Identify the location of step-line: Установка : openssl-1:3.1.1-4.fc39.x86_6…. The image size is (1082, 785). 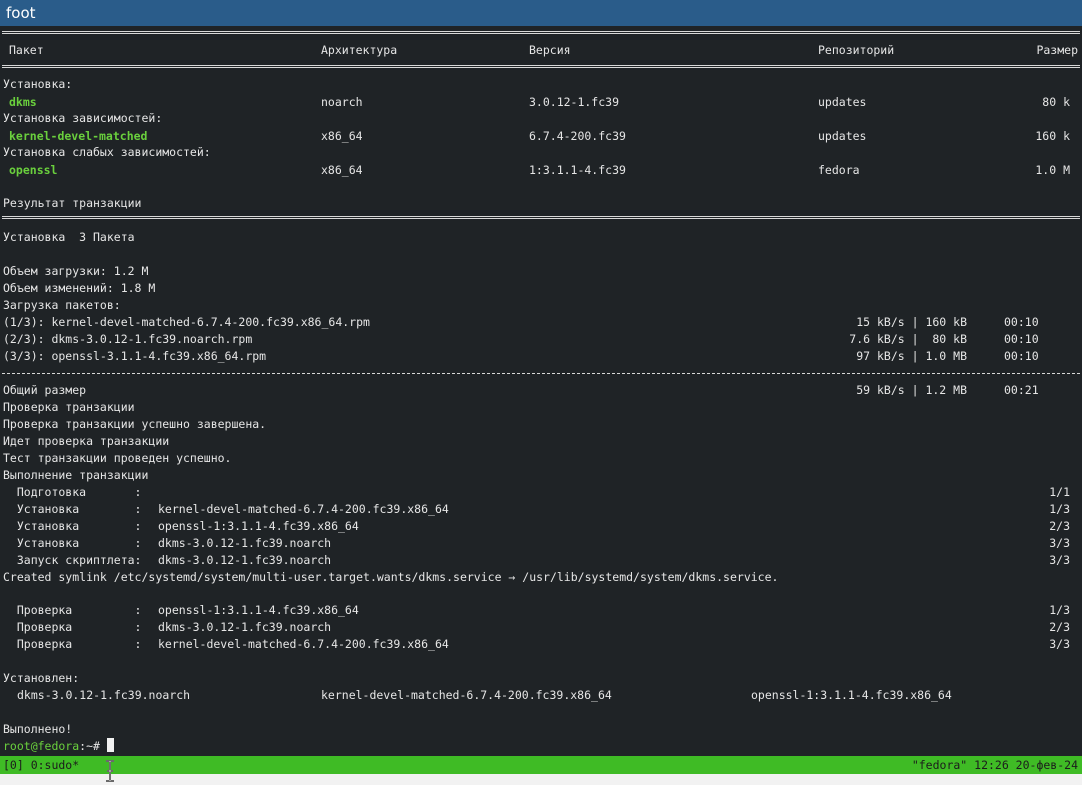
(536, 526).